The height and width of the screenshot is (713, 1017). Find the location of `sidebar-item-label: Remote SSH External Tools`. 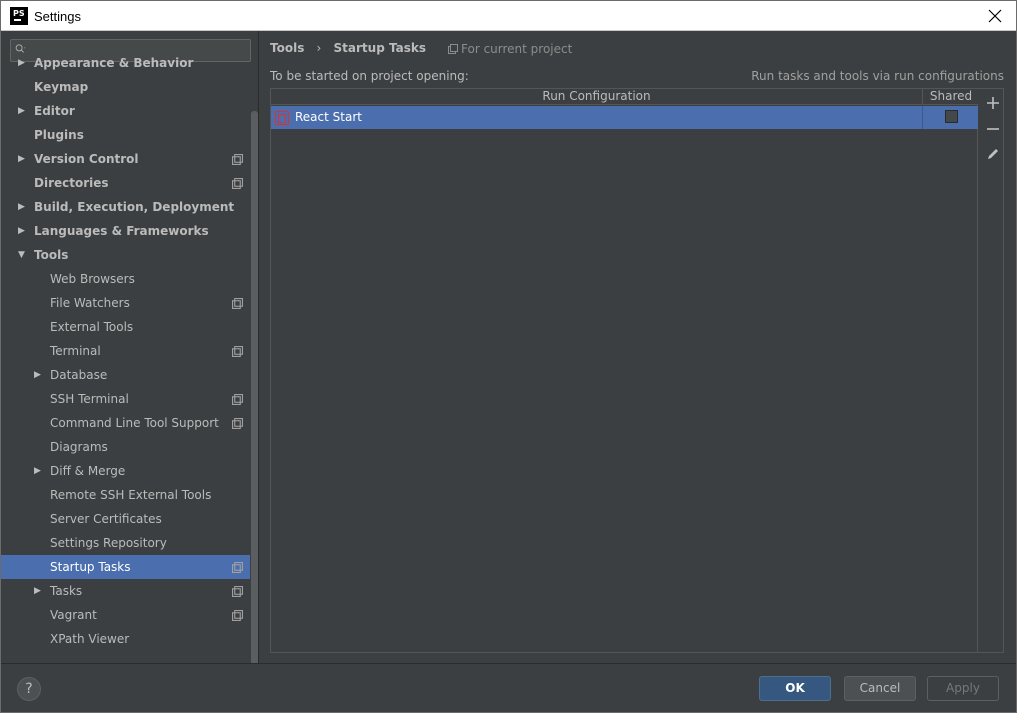

sidebar-item-label: Remote SSH External Tools is located at coordinates (131, 495).